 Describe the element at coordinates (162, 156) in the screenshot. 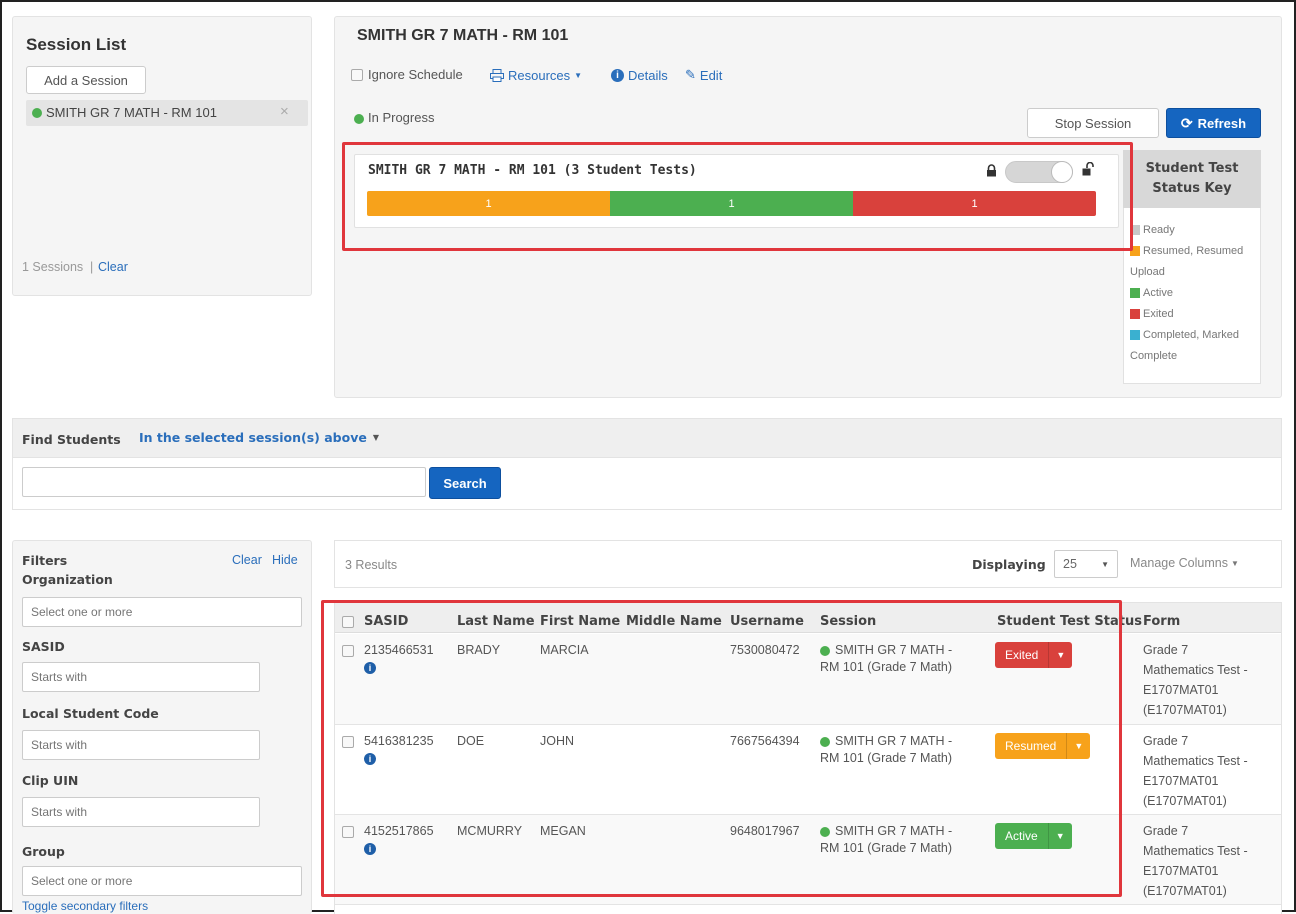

I see `session-list-panel` at that location.